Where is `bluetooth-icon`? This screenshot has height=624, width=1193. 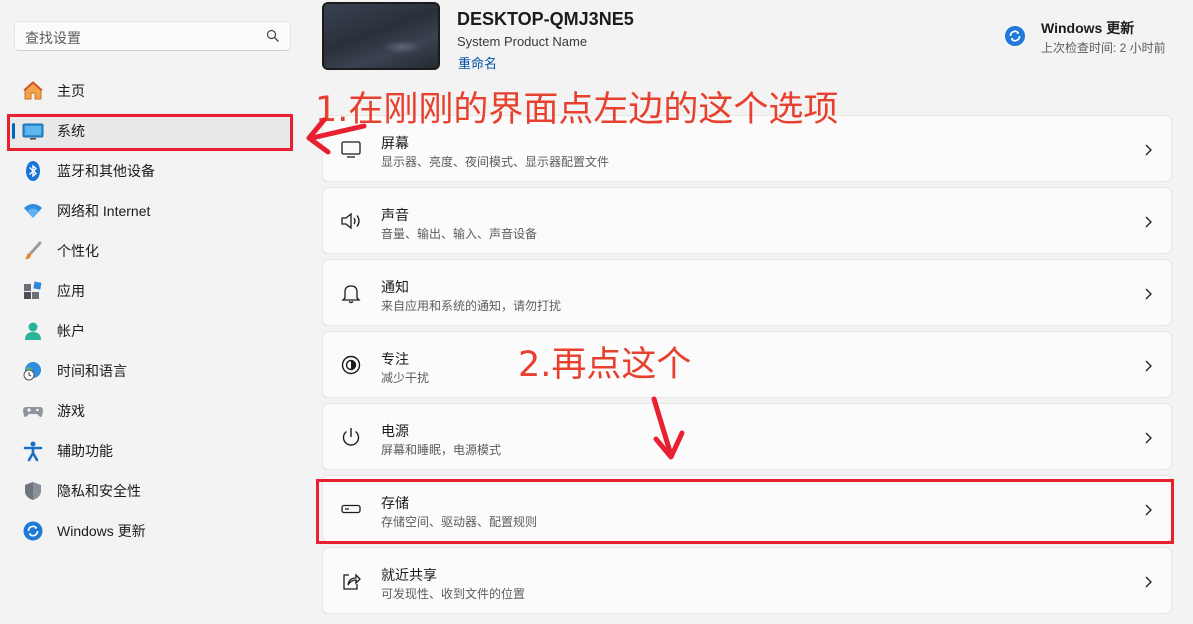 bluetooth-icon is located at coordinates (33, 171).